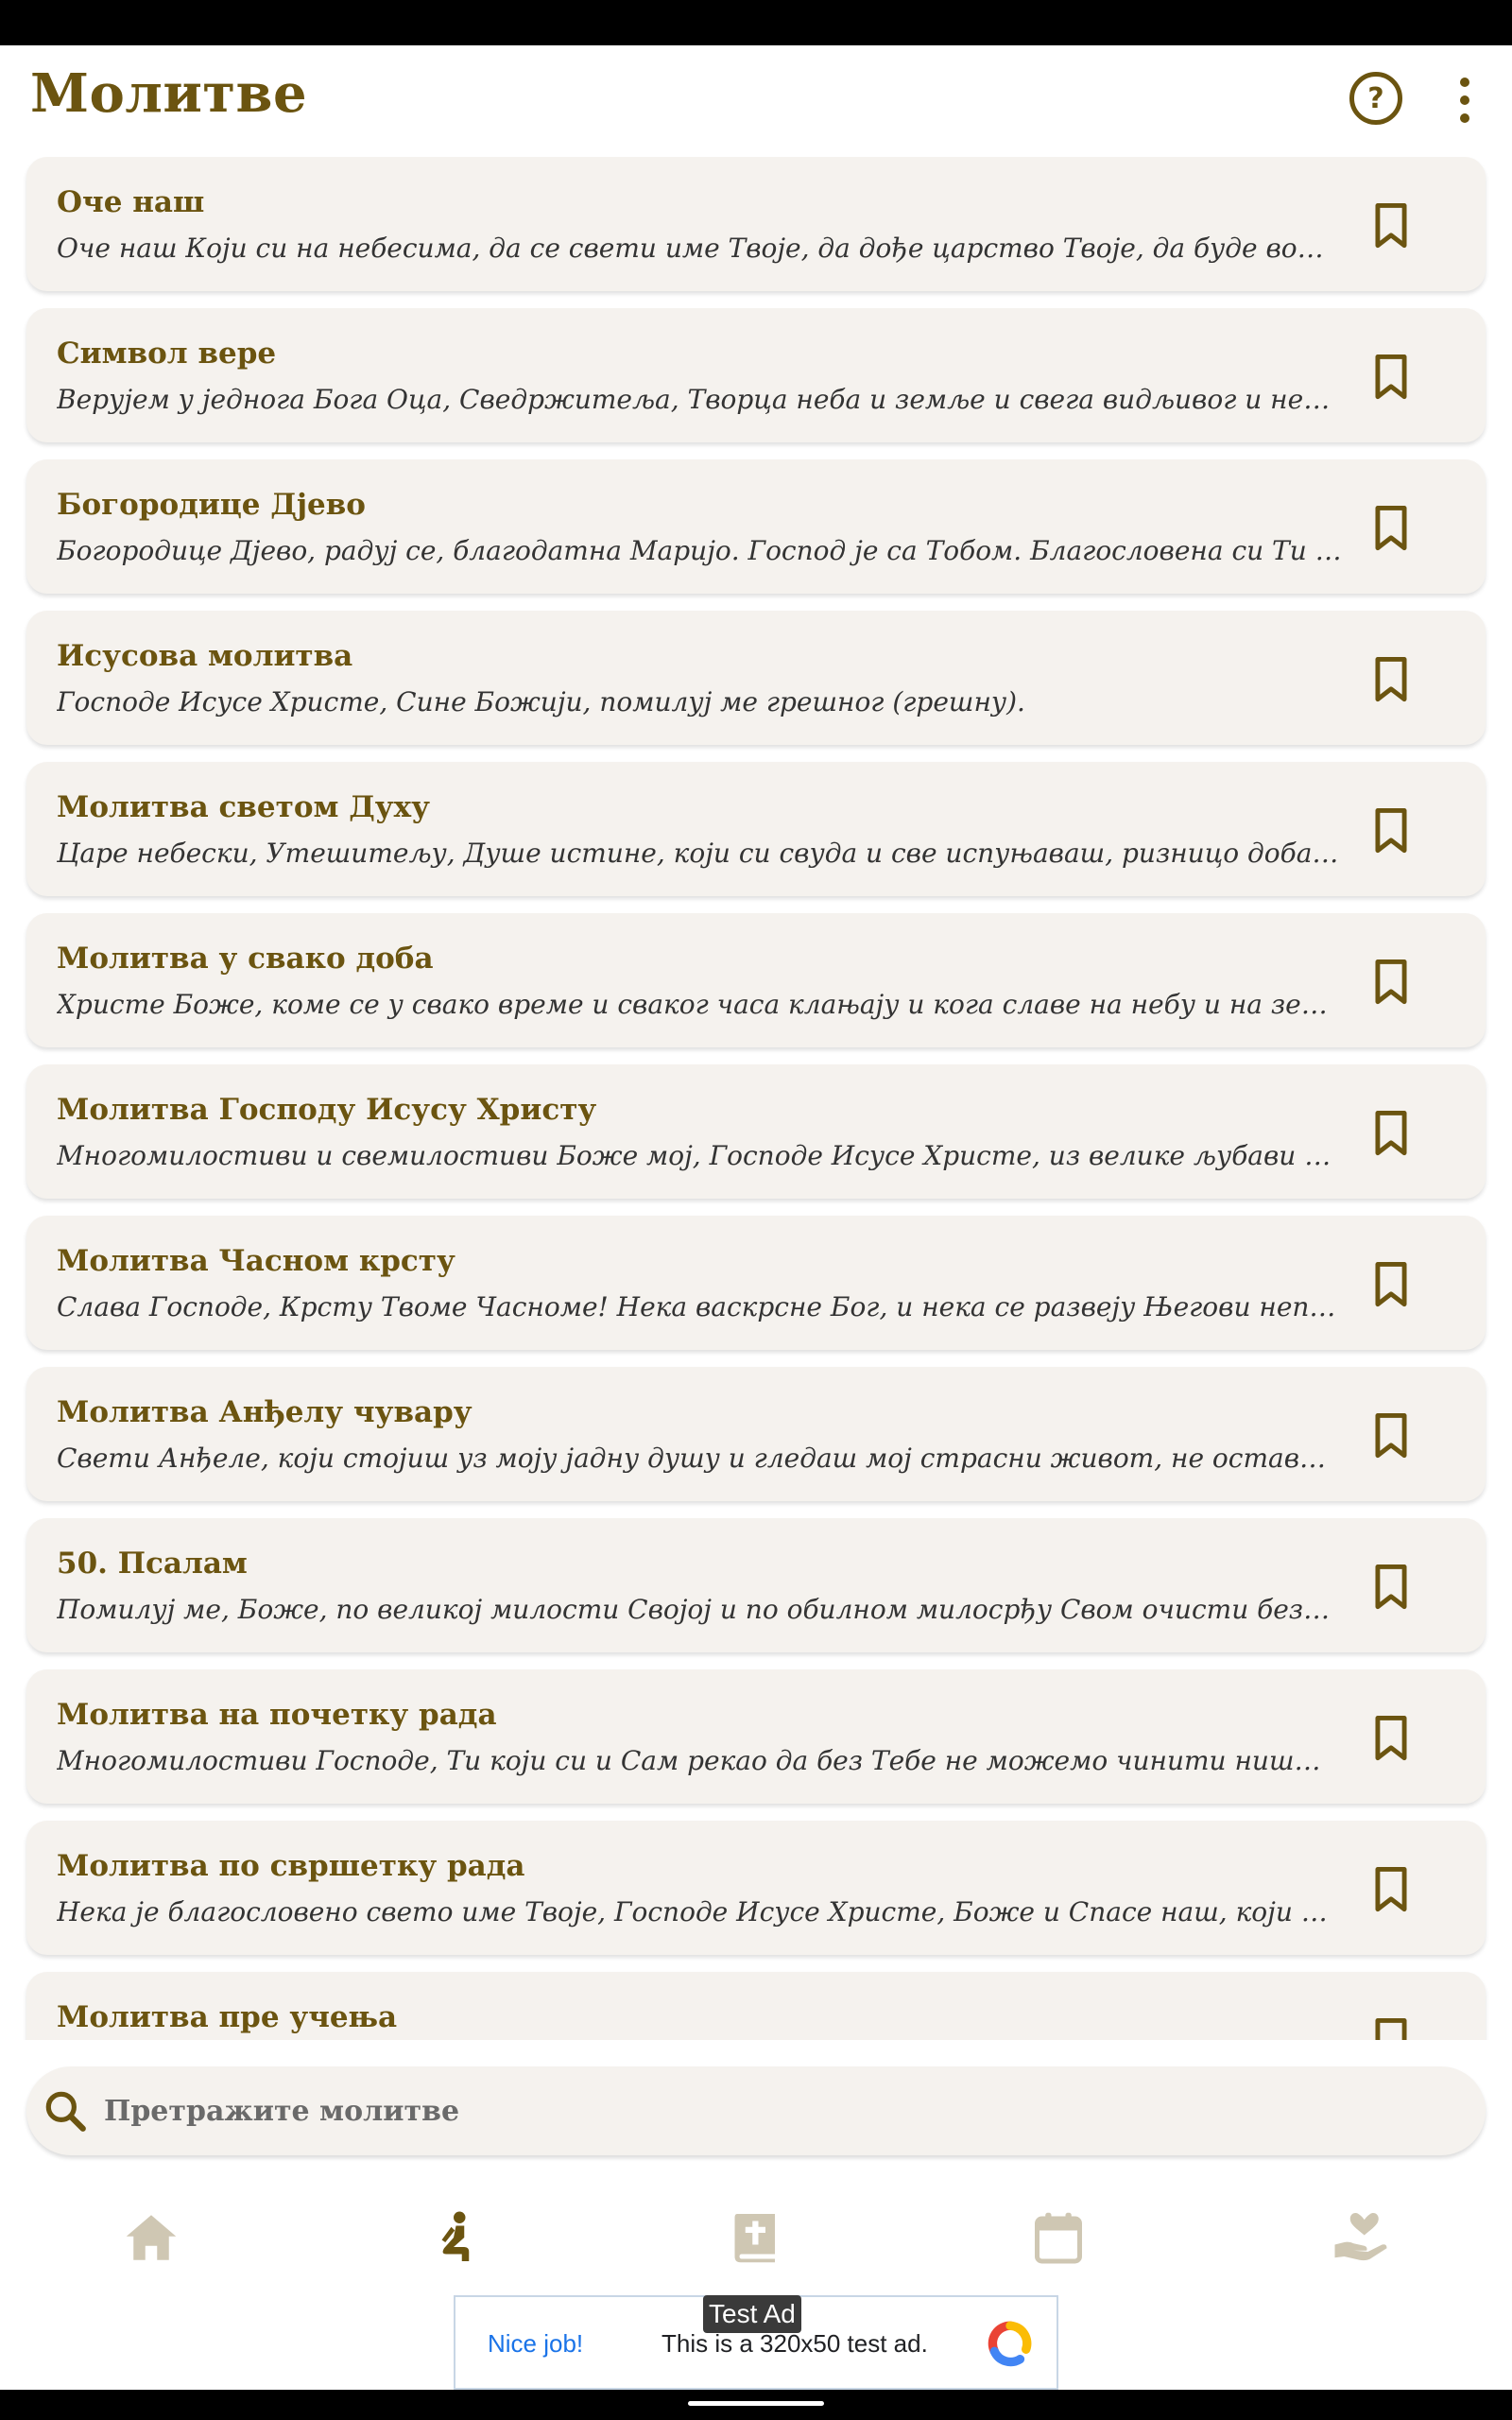 This screenshot has width=1512, height=2420. I want to click on prayer-title: Молитва на почетку рада, so click(277, 1715).